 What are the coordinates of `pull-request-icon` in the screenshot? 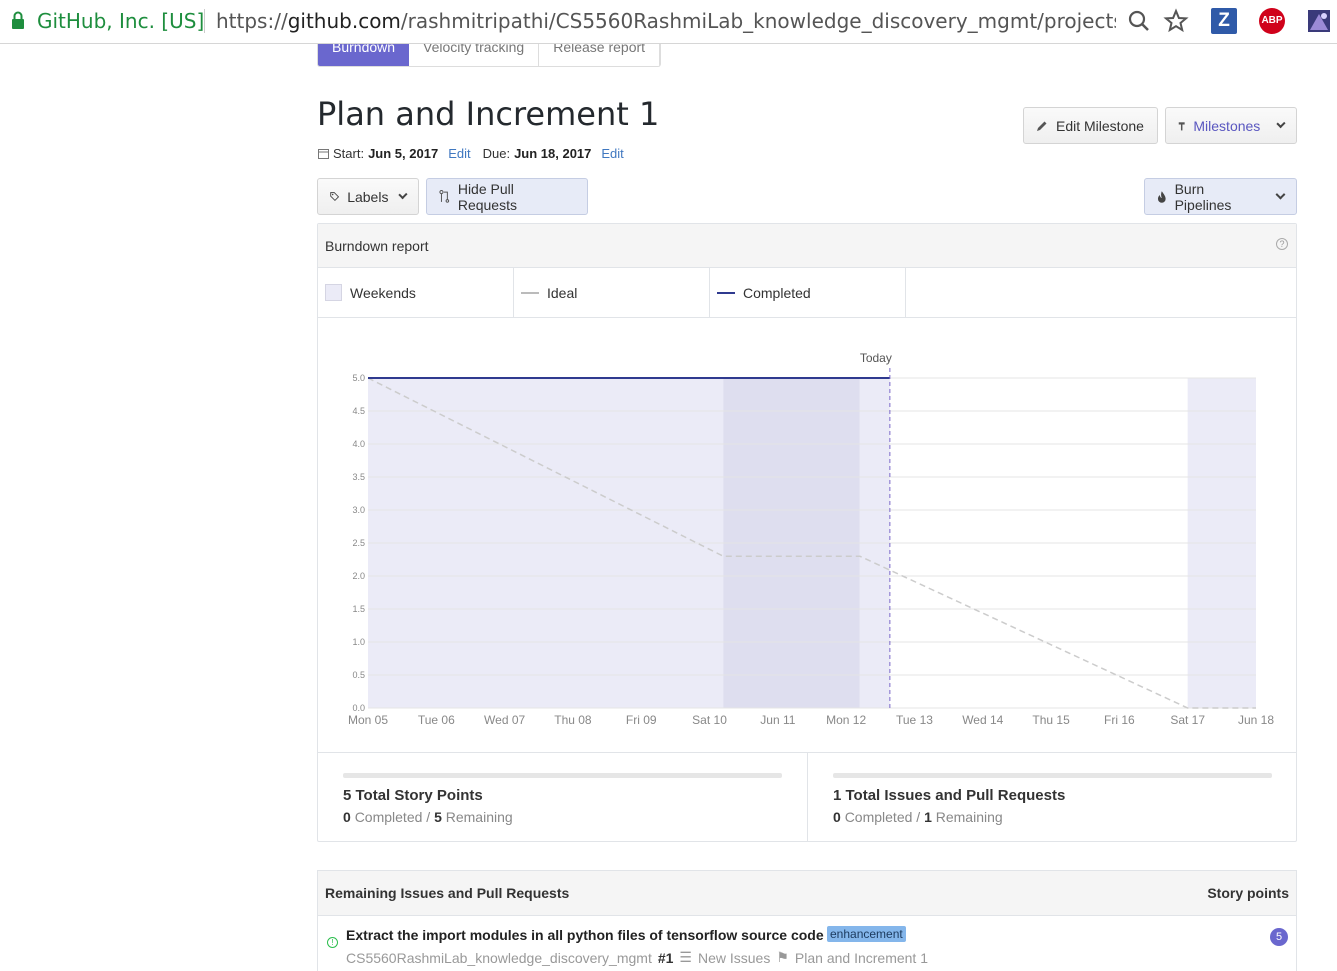 It's located at (444, 196).